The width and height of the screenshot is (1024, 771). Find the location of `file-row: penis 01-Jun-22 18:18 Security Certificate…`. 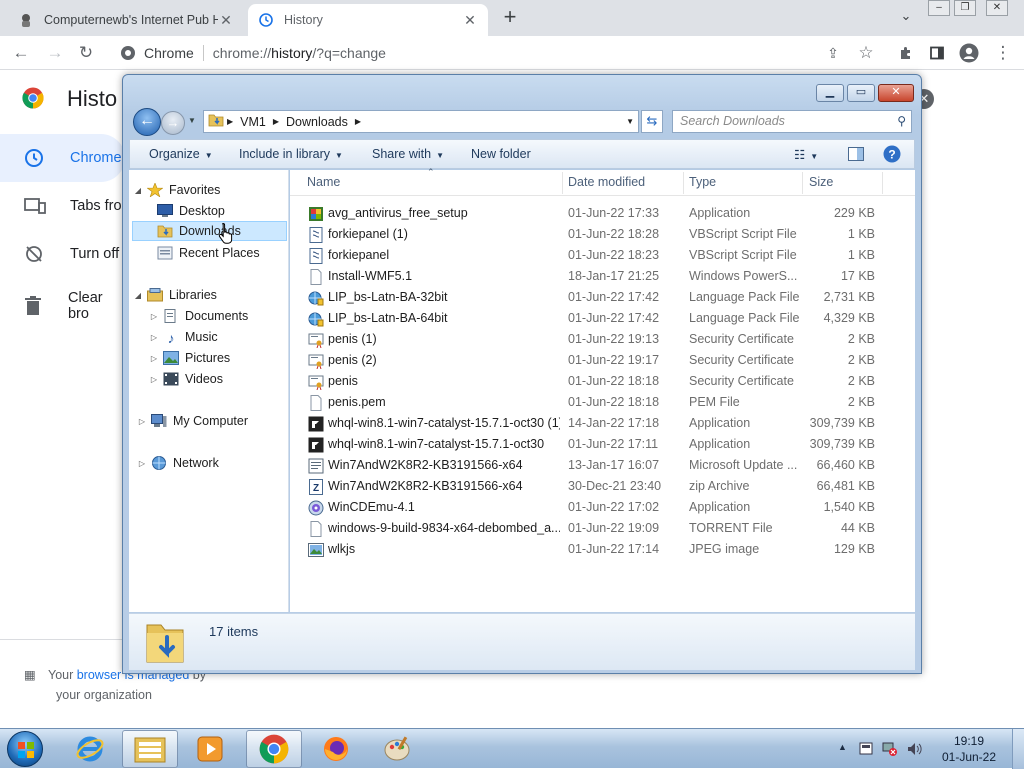

file-row: penis 01-Jun-22 18:18 Security Certificate… is located at coordinates (602, 381).